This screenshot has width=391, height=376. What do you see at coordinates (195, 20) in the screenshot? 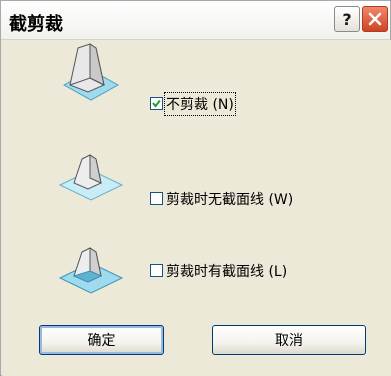
I see `title-bar: 截剪裁 ?` at bounding box center [195, 20].